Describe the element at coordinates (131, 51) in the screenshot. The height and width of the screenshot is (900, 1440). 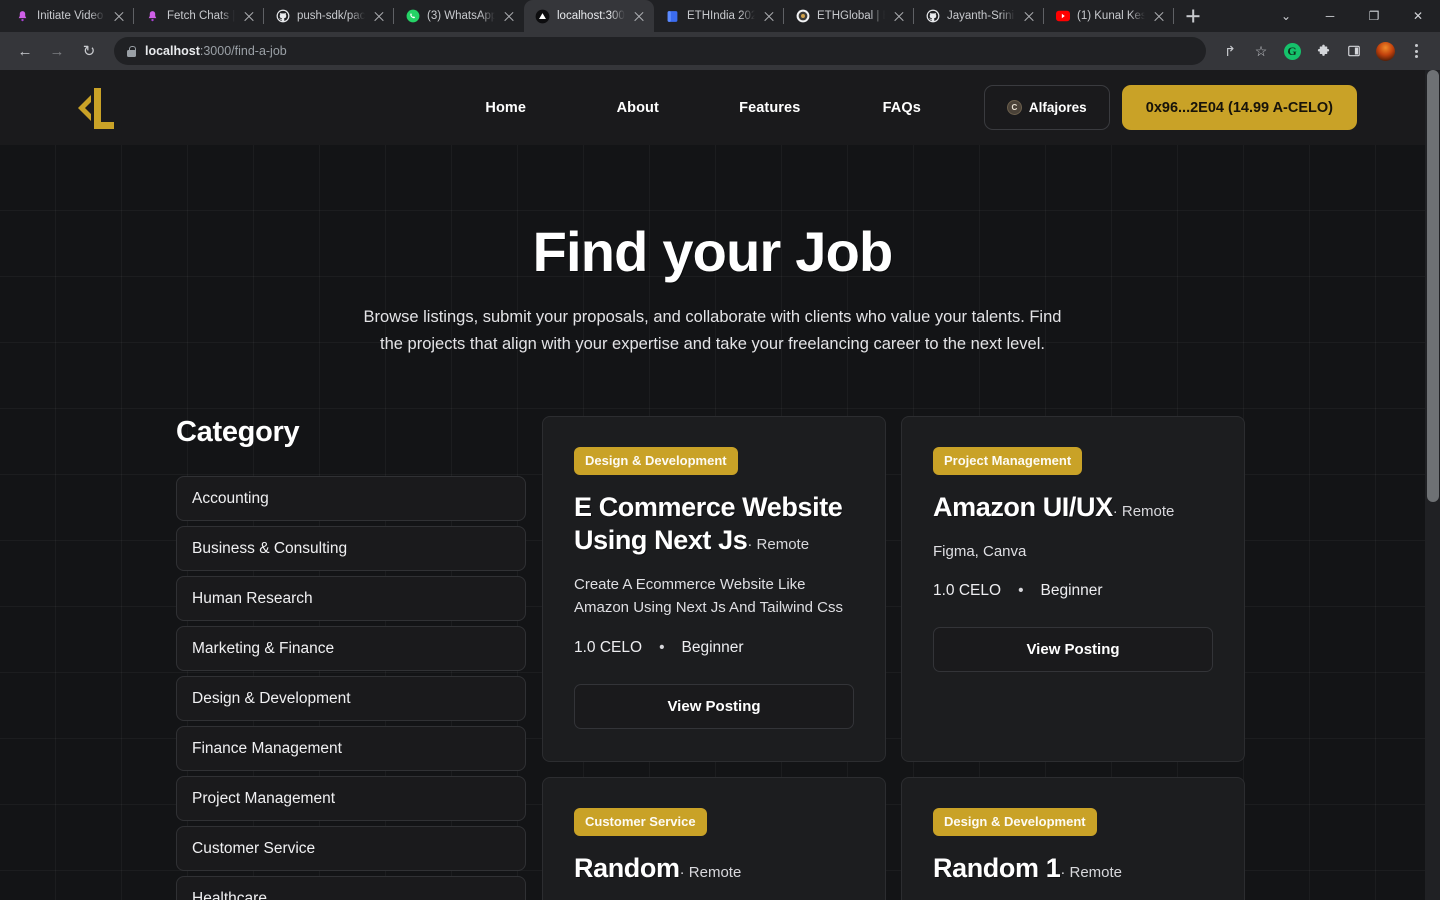
I see `lock-icon` at that location.